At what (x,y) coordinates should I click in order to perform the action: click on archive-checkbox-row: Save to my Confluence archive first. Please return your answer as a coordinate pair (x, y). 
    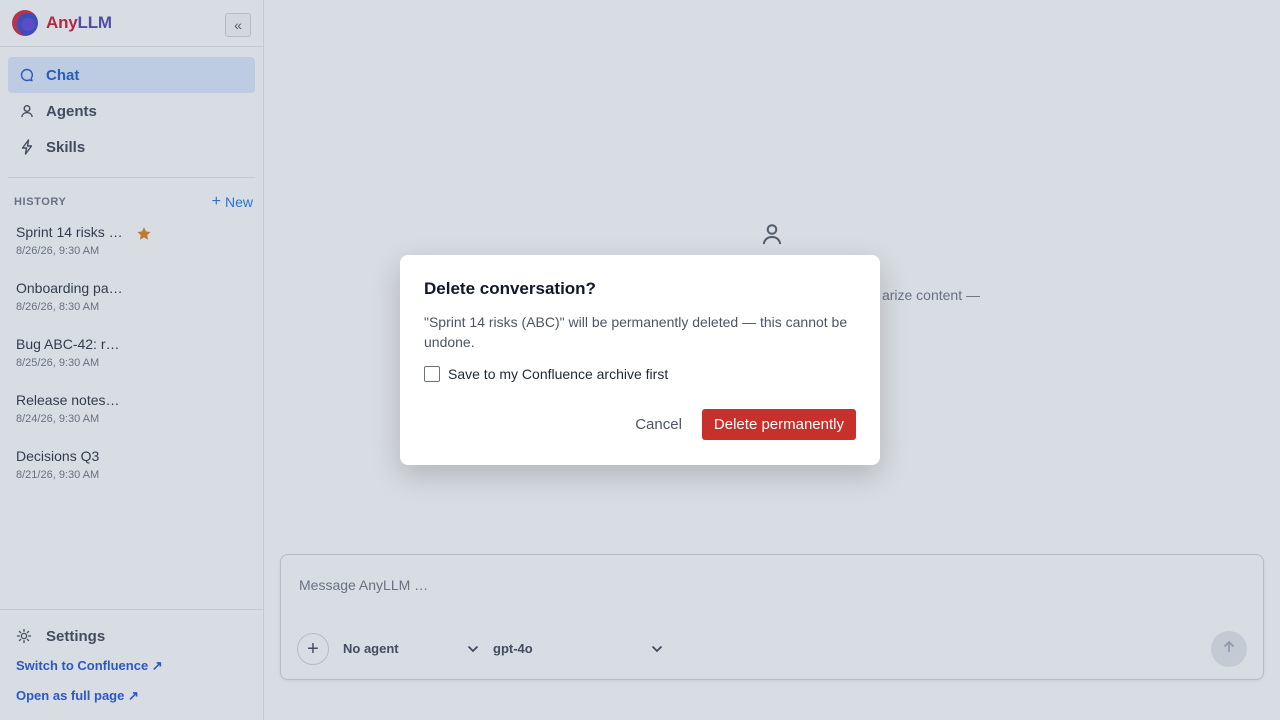
    Looking at the image, I should click on (640, 374).